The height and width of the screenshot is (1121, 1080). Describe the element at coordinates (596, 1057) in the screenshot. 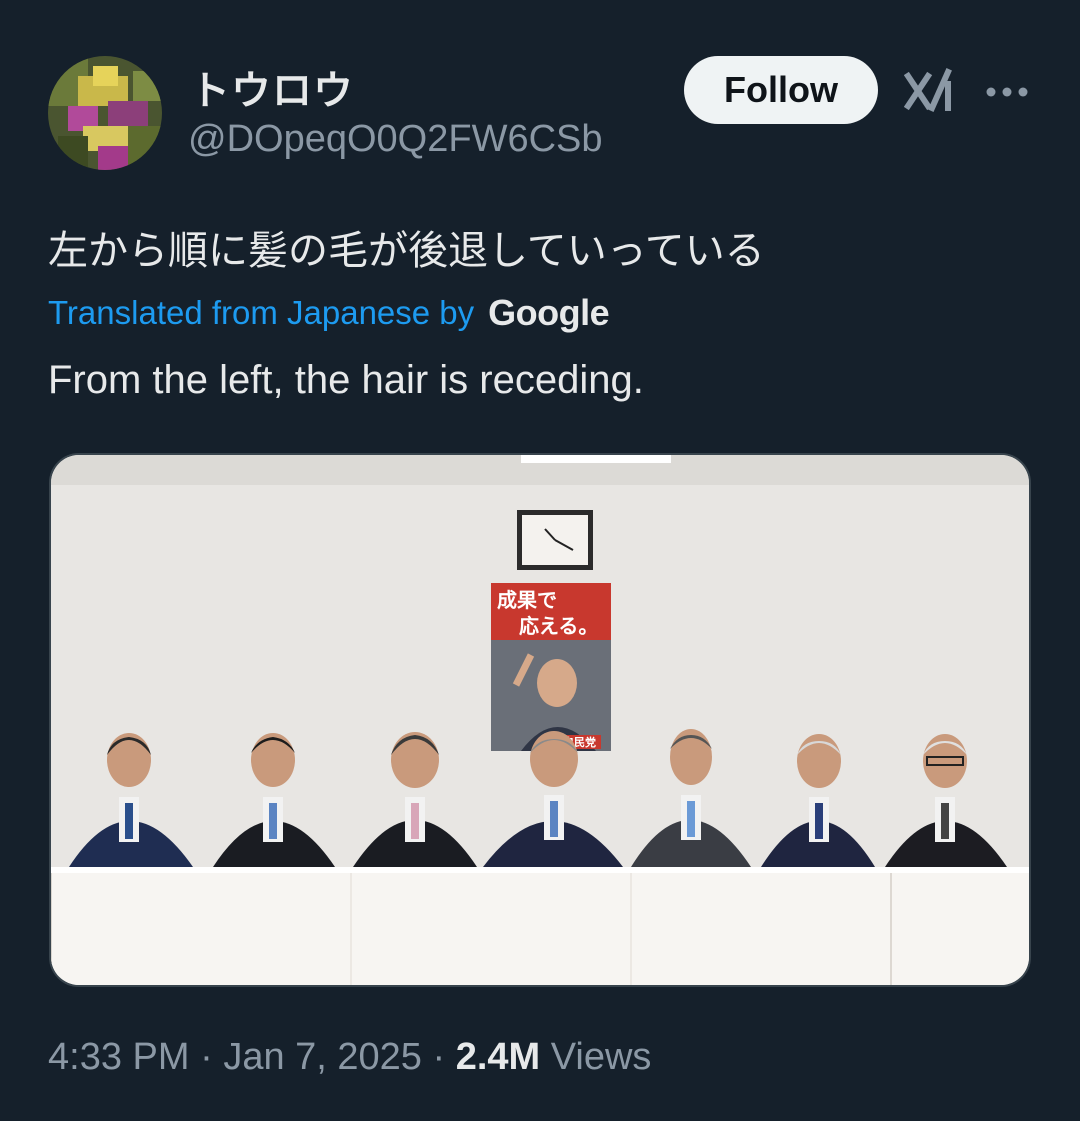

I see `views-label: Views` at that location.